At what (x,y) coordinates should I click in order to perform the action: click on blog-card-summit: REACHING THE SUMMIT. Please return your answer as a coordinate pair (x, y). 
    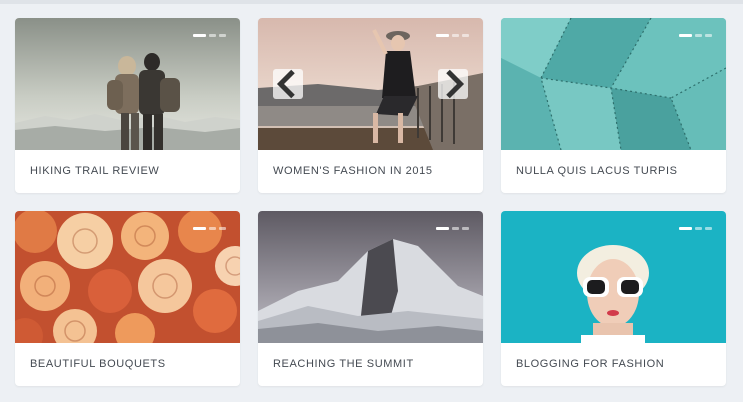
    Looking at the image, I should click on (370, 298).